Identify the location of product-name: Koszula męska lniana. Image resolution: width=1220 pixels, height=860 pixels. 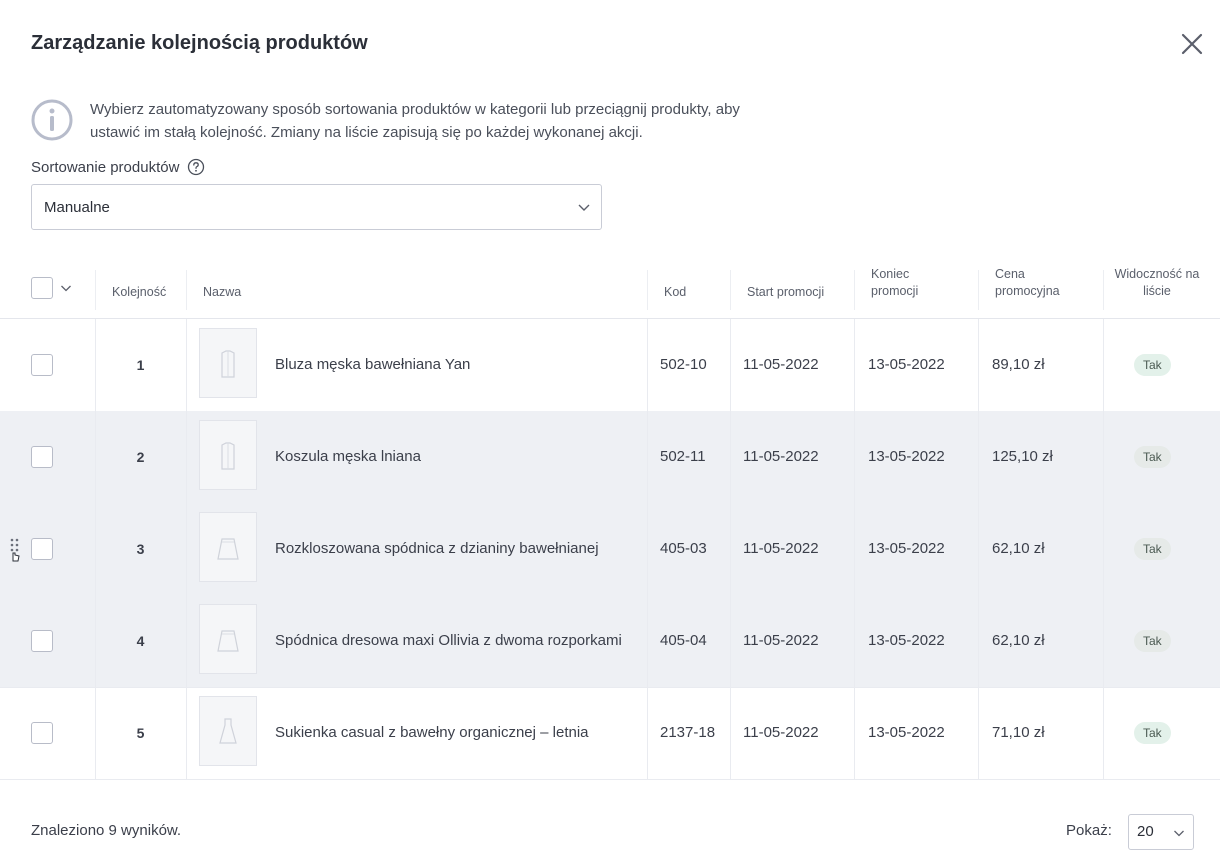
(348, 456).